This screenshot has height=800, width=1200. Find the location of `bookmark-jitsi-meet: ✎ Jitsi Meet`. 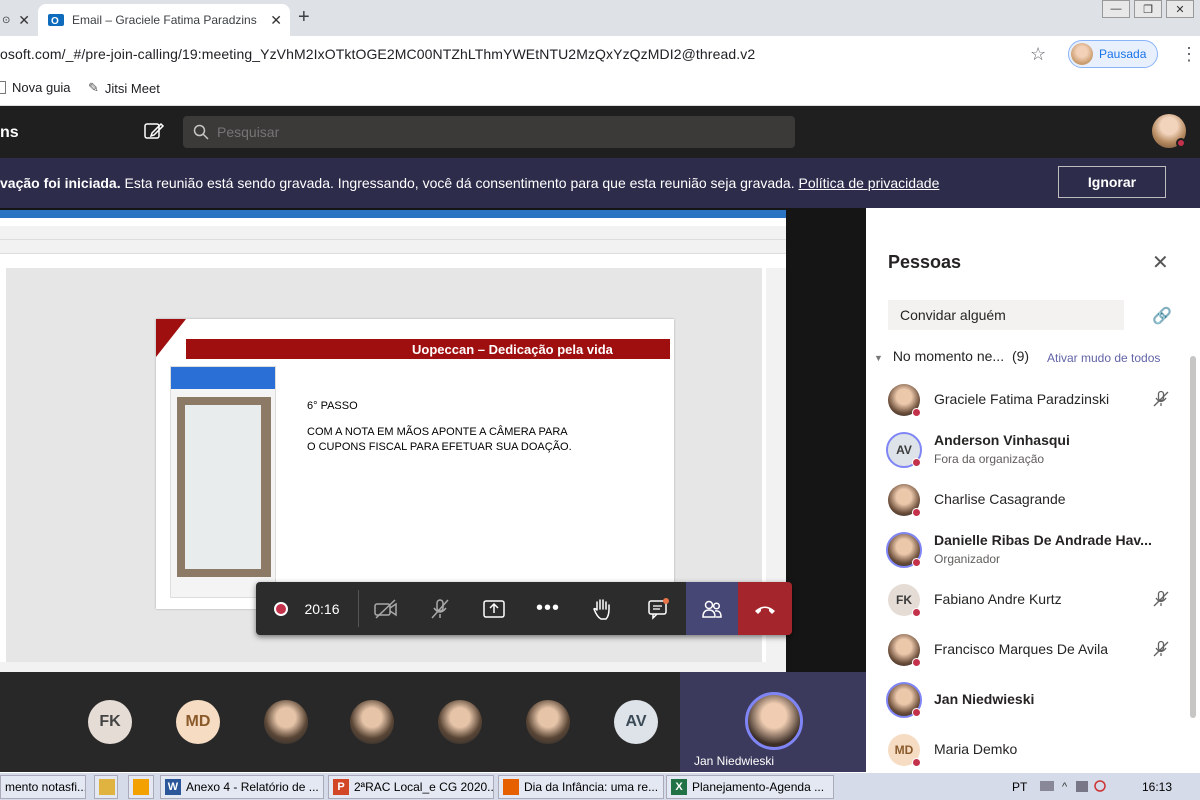

bookmark-jitsi-meet: ✎ Jitsi Meet is located at coordinates (124, 88).